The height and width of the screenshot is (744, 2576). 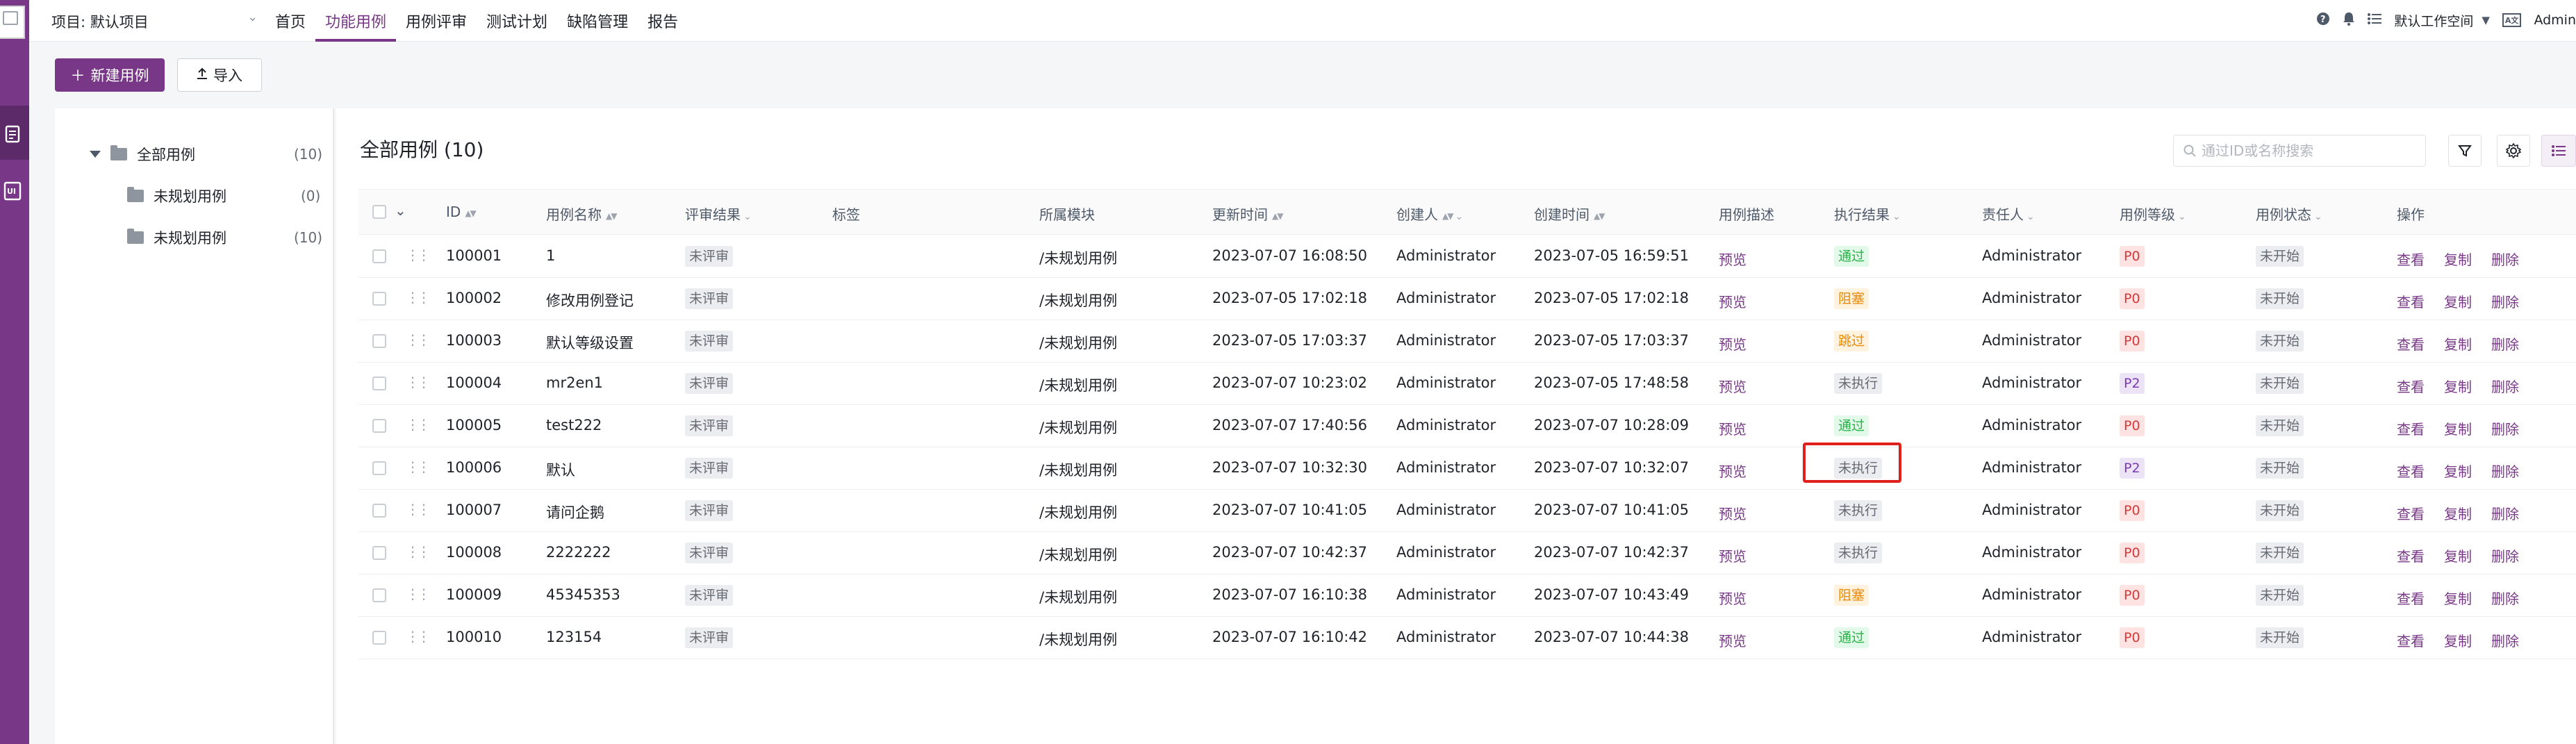 I want to click on help-icon: ?, so click(x=2323, y=20).